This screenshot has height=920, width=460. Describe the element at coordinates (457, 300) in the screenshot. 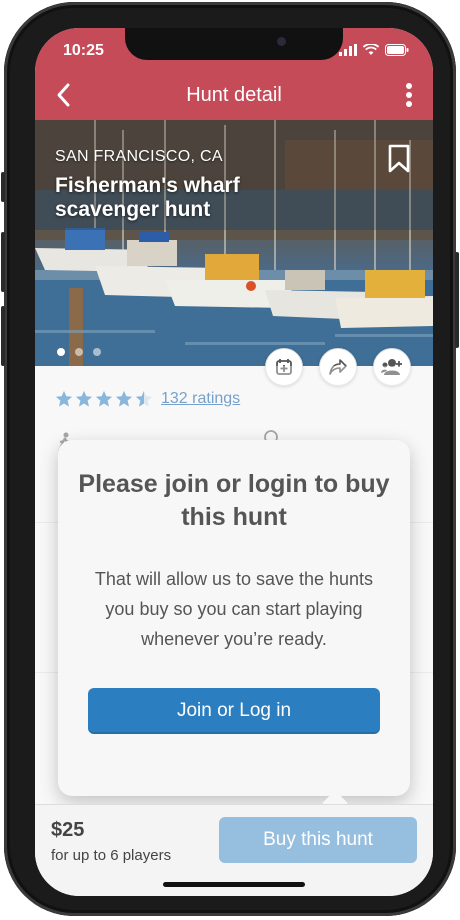

I see `power-button` at that location.